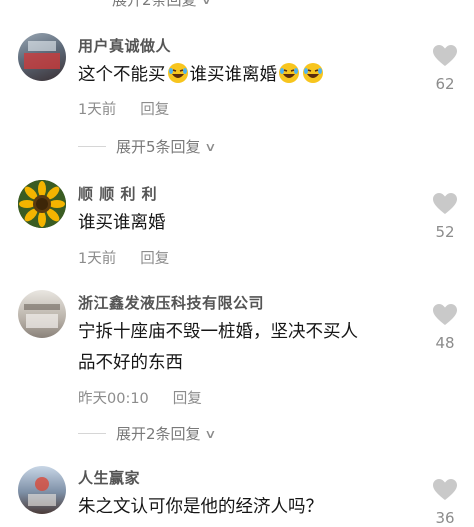 This screenshot has height=527, width=474. Describe the element at coordinates (248, 348) in the screenshot. I see `comment-text: 宁拆十座庙不毁一桩婚，坚决不买人 品不好的东西` at that location.